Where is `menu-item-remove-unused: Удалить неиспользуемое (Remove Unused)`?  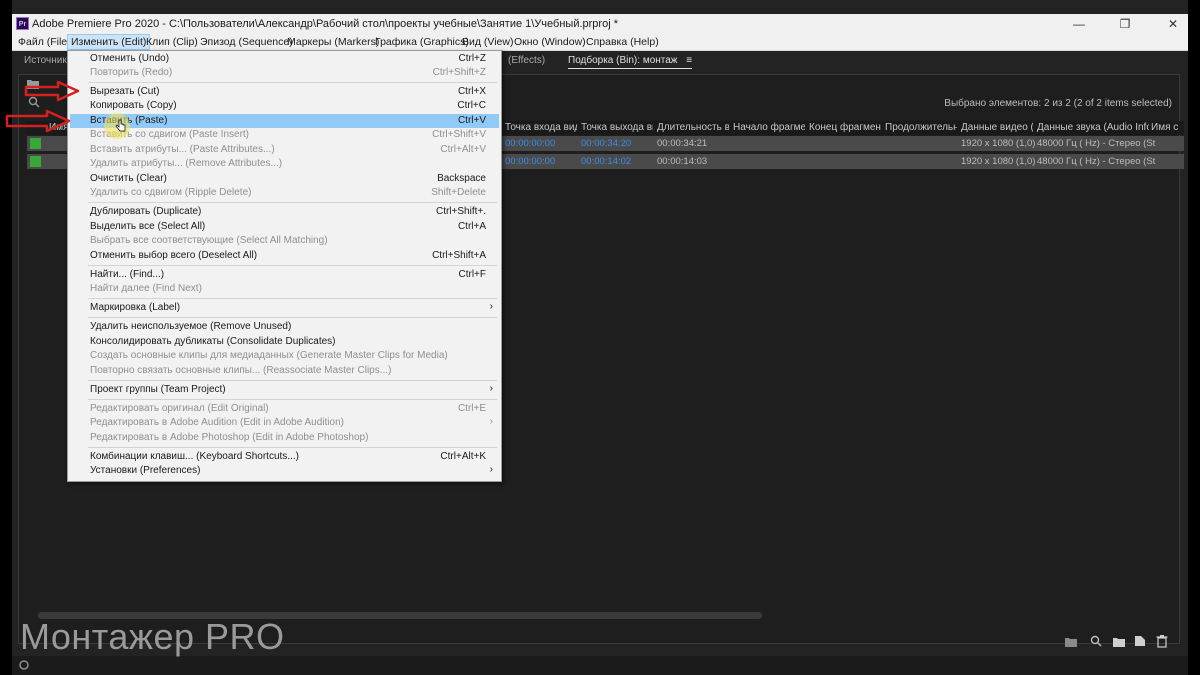
menu-item-remove-unused: Удалить неиспользуемое (Remove Unused) is located at coordinates (284, 327).